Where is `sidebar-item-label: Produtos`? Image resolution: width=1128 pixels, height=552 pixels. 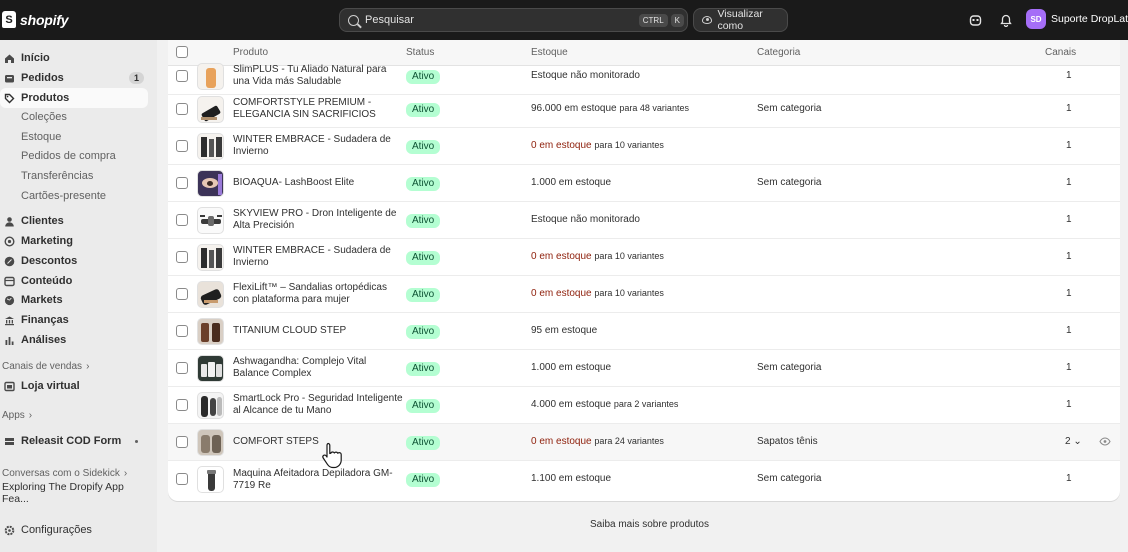
sidebar-item-label: Produtos is located at coordinates (45, 98).